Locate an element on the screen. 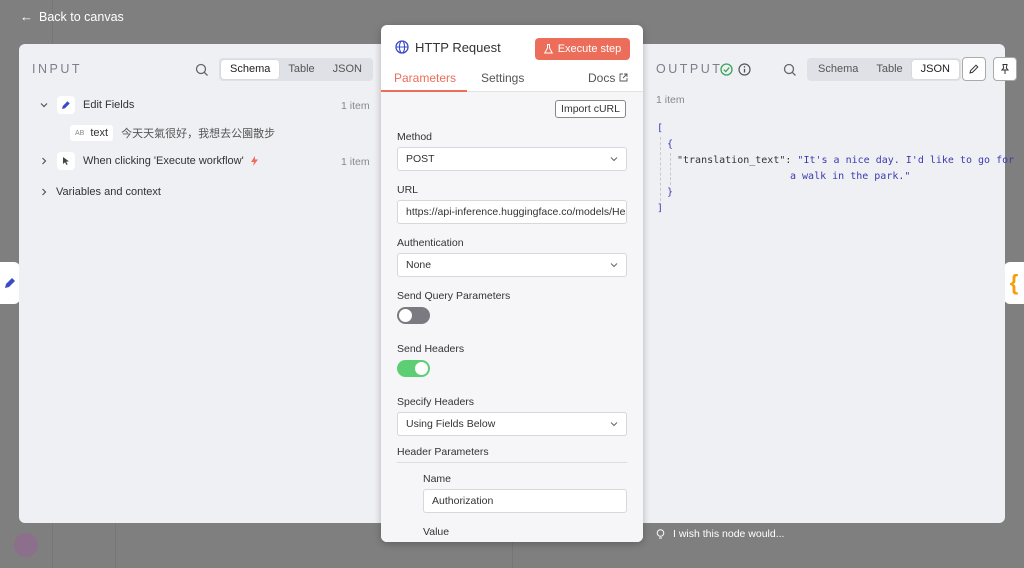 The width and height of the screenshot is (1024, 568). output-view-toggle: Schema Table JSON is located at coordinates (884, 69).